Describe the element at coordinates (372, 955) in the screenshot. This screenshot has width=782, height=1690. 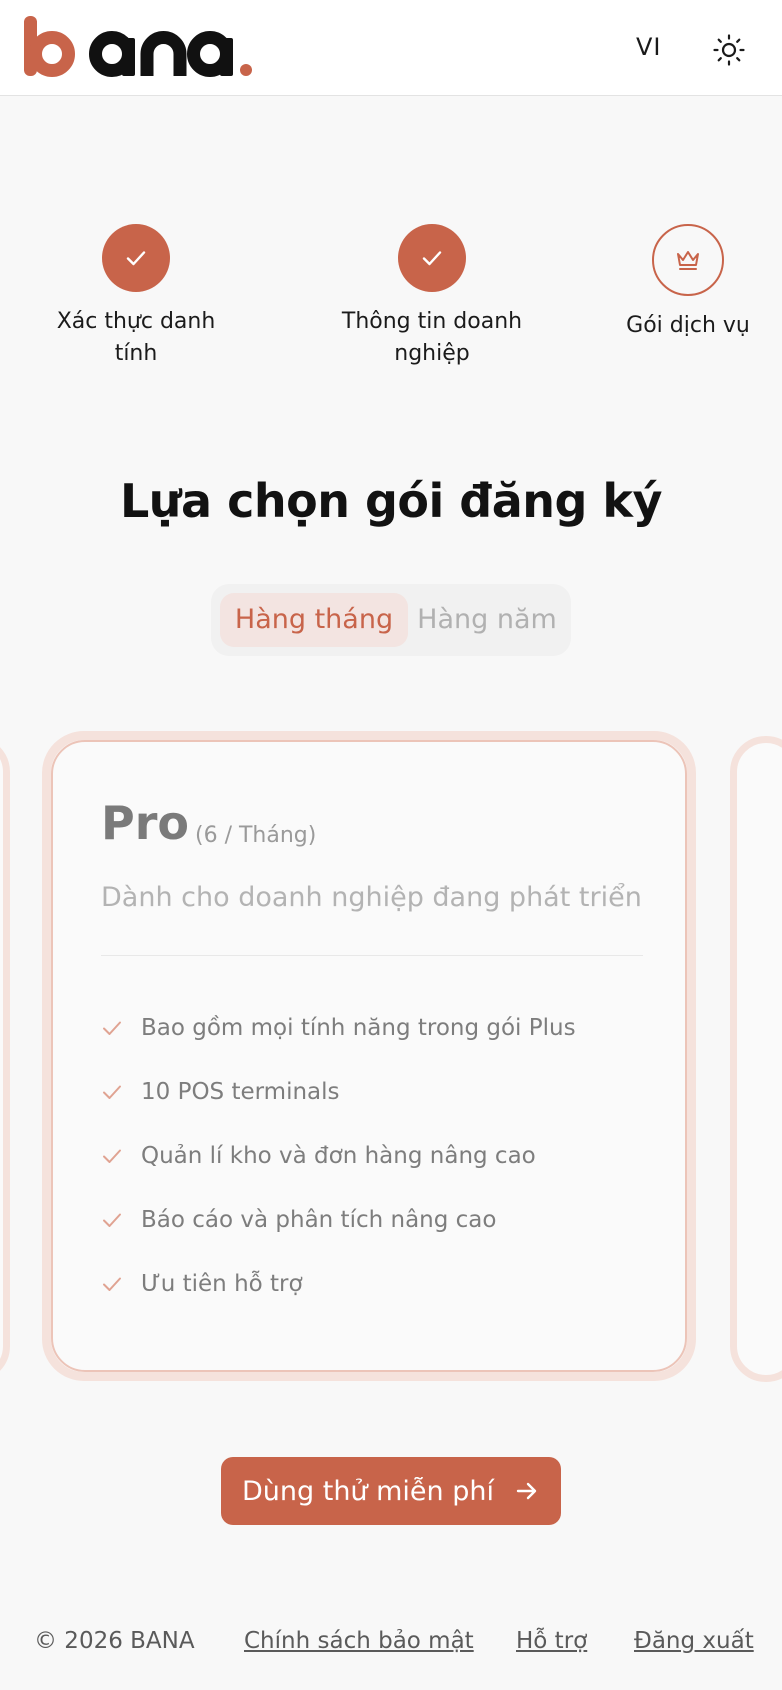
I see `divider` at that location.